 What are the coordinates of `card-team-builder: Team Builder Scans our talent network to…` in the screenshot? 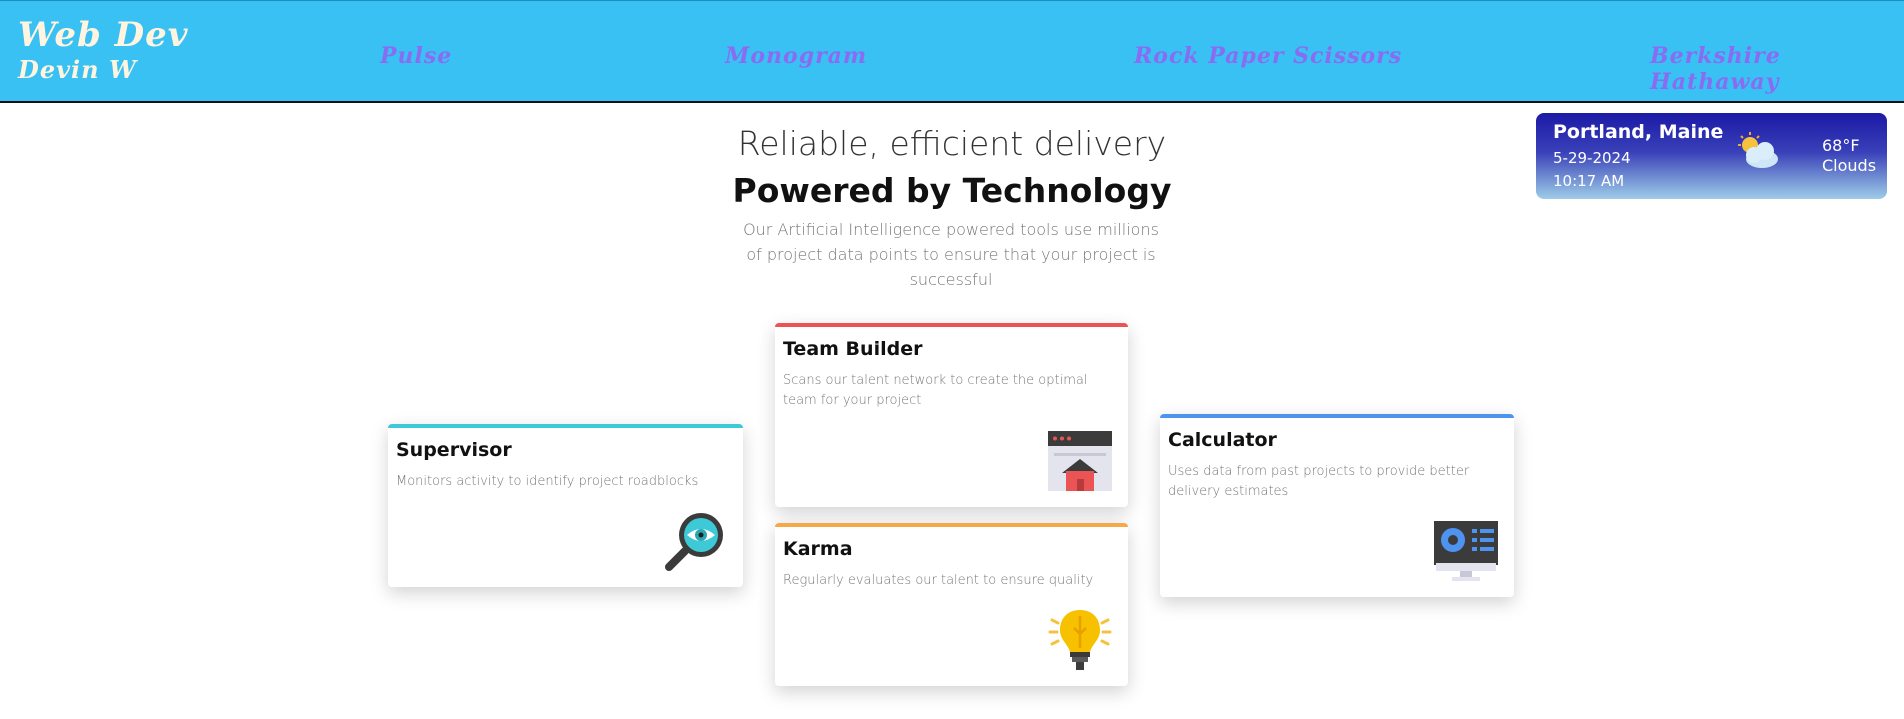 It's located at (951, 415).